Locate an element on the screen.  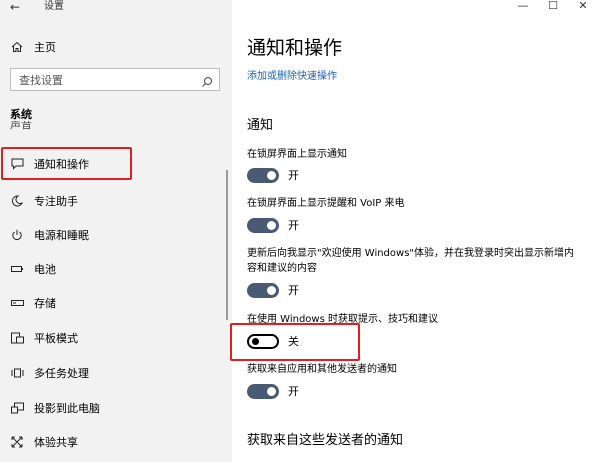
toggle-row-lock-screen-notifications: 开 is located at coordinates (273, 175).